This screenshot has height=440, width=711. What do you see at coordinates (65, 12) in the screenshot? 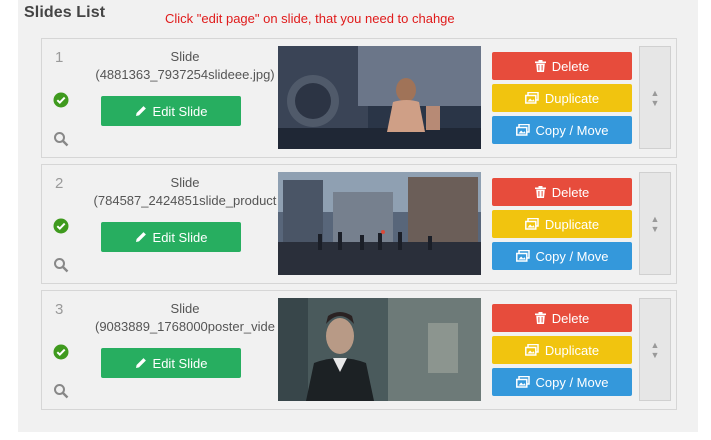
I see `panel-title: Slides List` at bounding box center [65, 12].